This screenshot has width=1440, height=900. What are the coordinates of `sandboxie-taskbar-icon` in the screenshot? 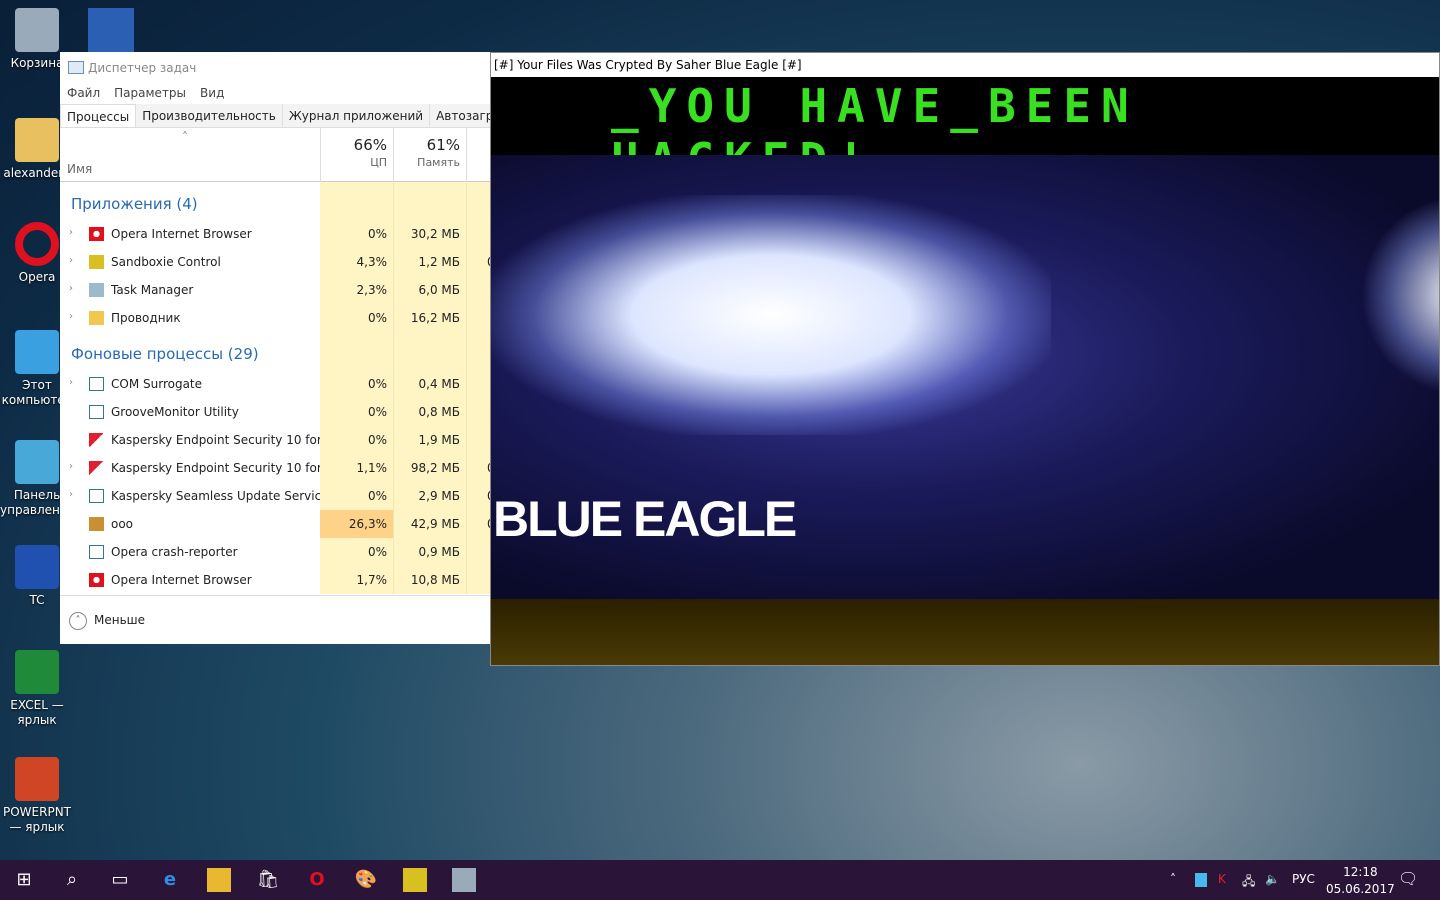 It's located at (415, 880).